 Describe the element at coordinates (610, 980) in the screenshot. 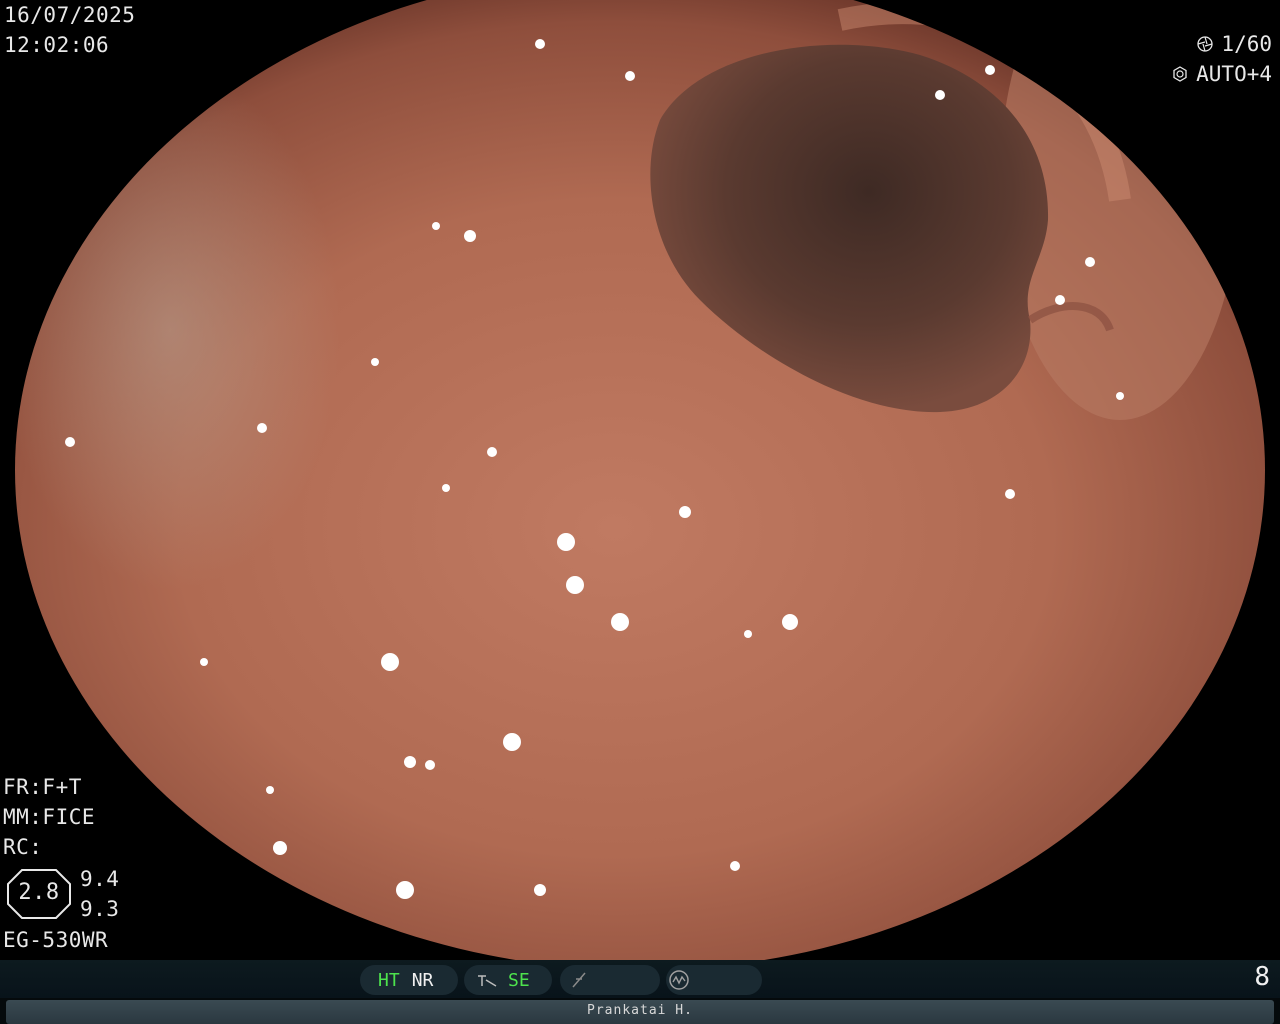

I see `freeze-indicator` at that location.